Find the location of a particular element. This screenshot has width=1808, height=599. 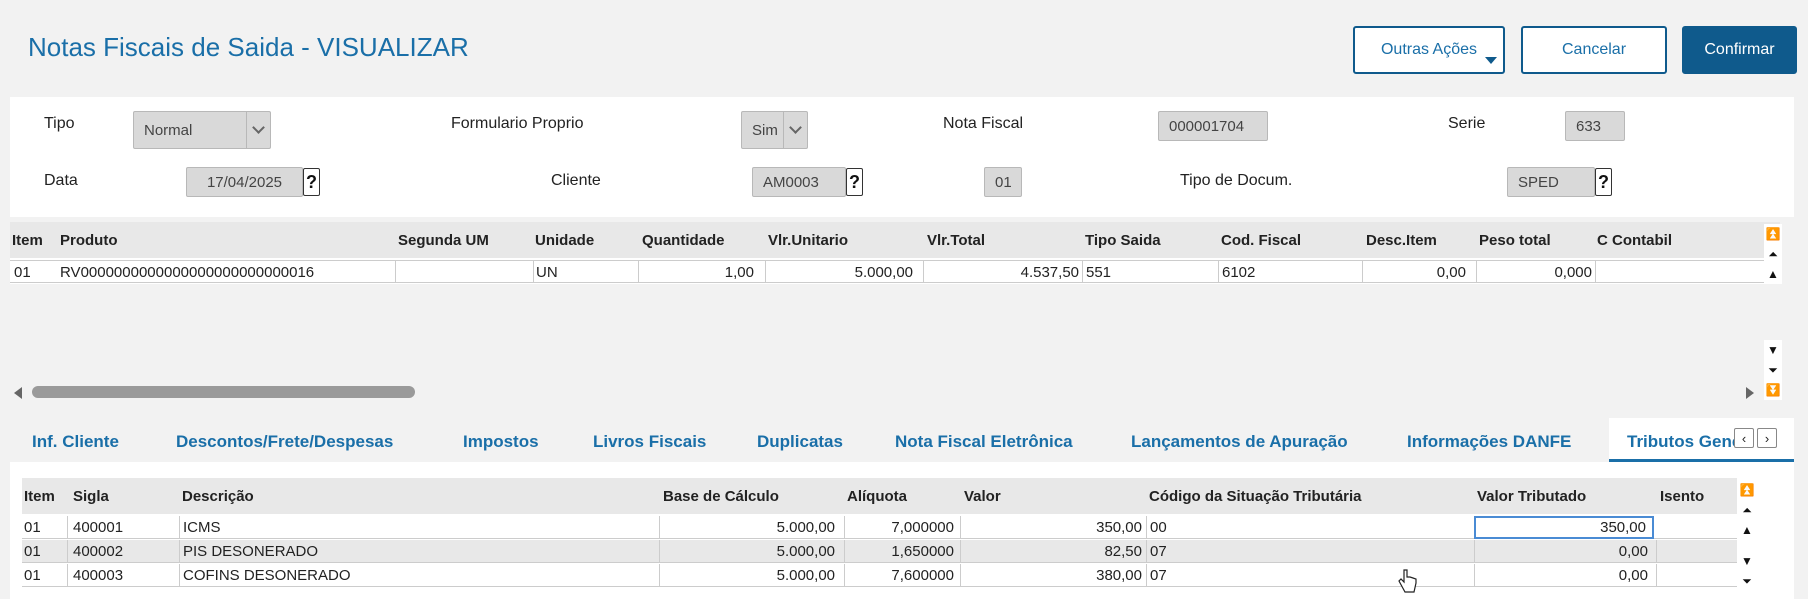

serie-label: Serie is located at coordinates (1467, 123).